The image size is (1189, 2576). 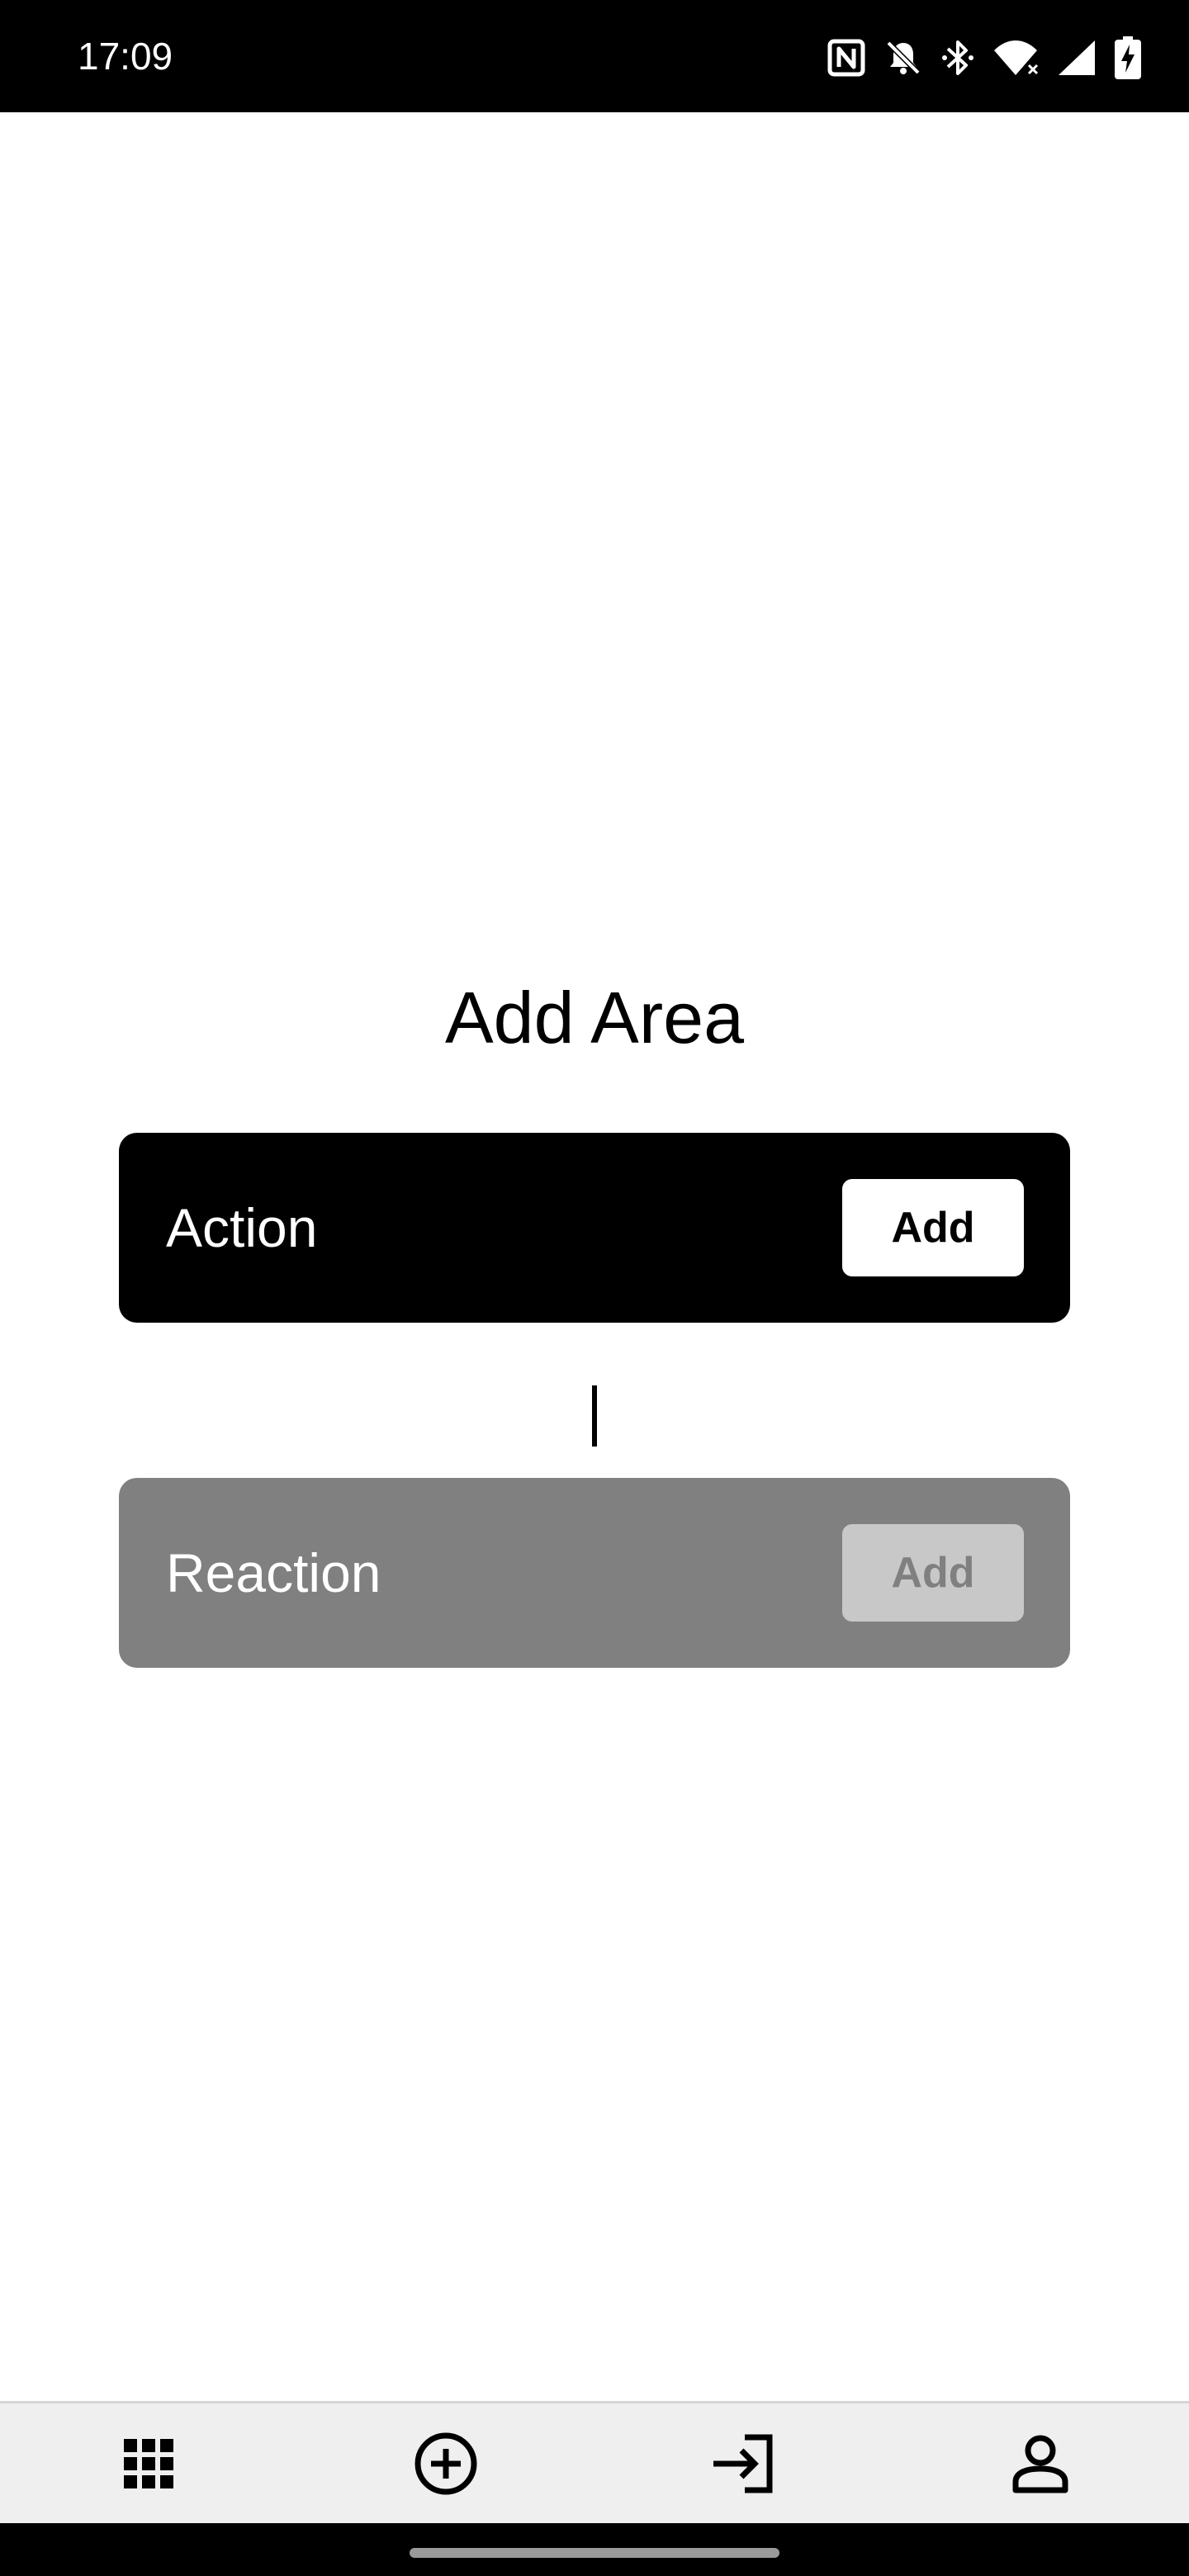 I want to click on nav-item-profile, so click(x=1040, y=2463).